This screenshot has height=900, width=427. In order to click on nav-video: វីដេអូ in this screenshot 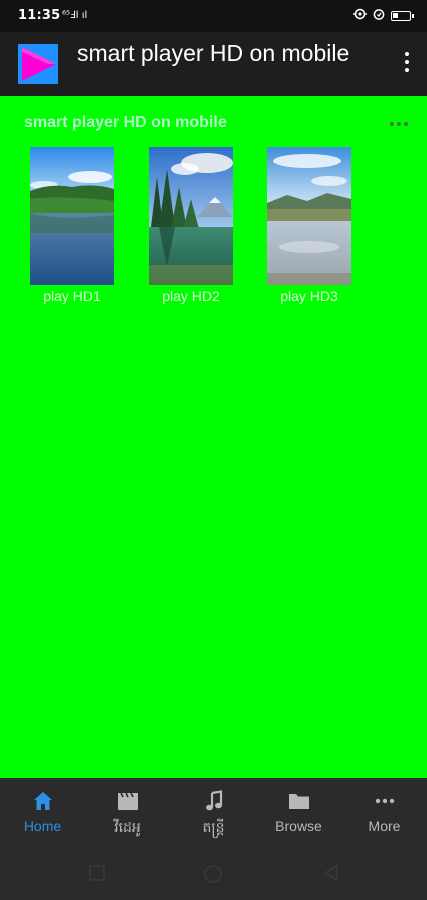, I will do `click(127, 814)`.